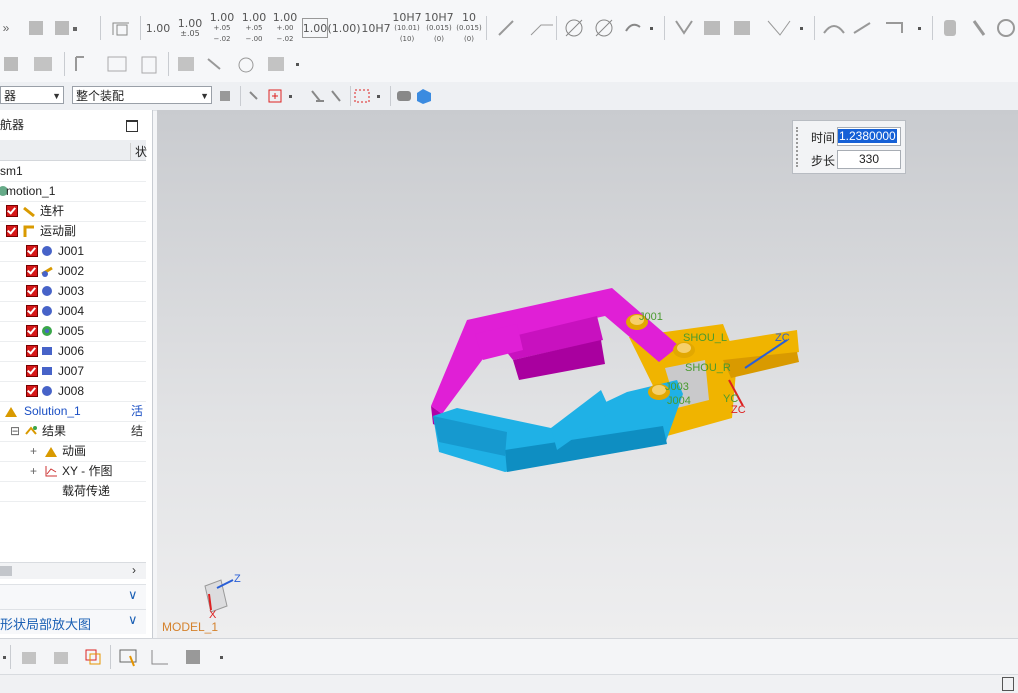  Describe the element at coordinates (6, 28) in the screenshot. I see `overflow-chevron-icon: »` at that location.